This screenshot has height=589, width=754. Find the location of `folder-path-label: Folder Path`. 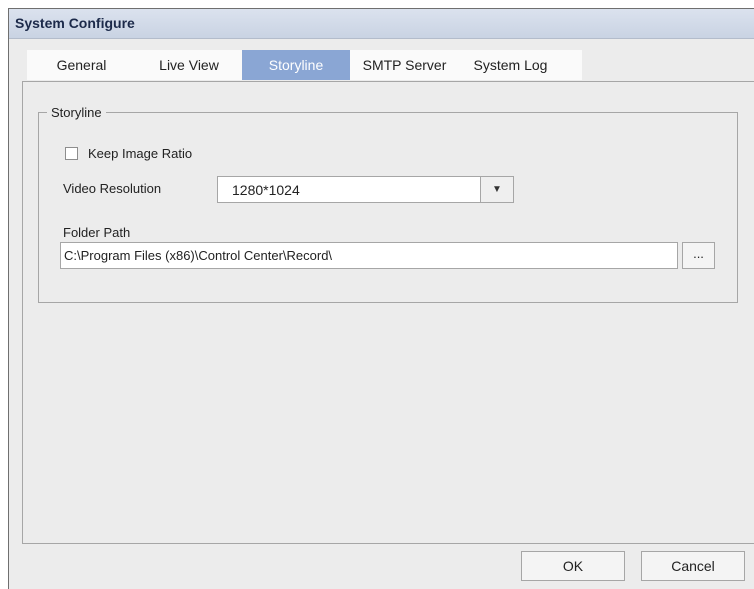

folder-path-label: Folder Path is located at coordinates (97, 232).